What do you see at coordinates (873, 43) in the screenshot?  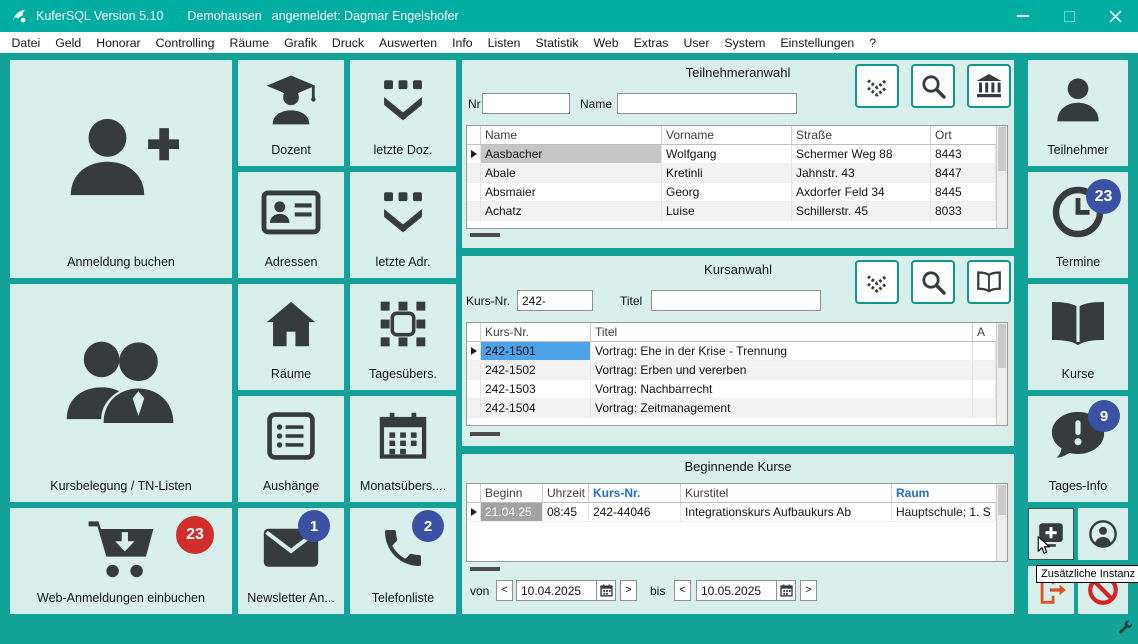 I see `menu-item: ?` at bounding box center [873, 43].